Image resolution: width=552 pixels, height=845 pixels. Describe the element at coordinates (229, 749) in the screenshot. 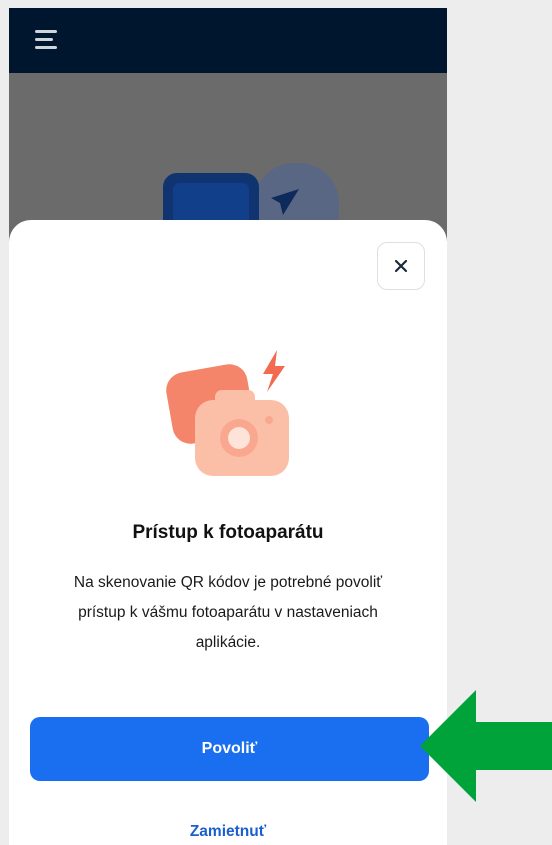

I see `allow-button: Povoliť` at that location.